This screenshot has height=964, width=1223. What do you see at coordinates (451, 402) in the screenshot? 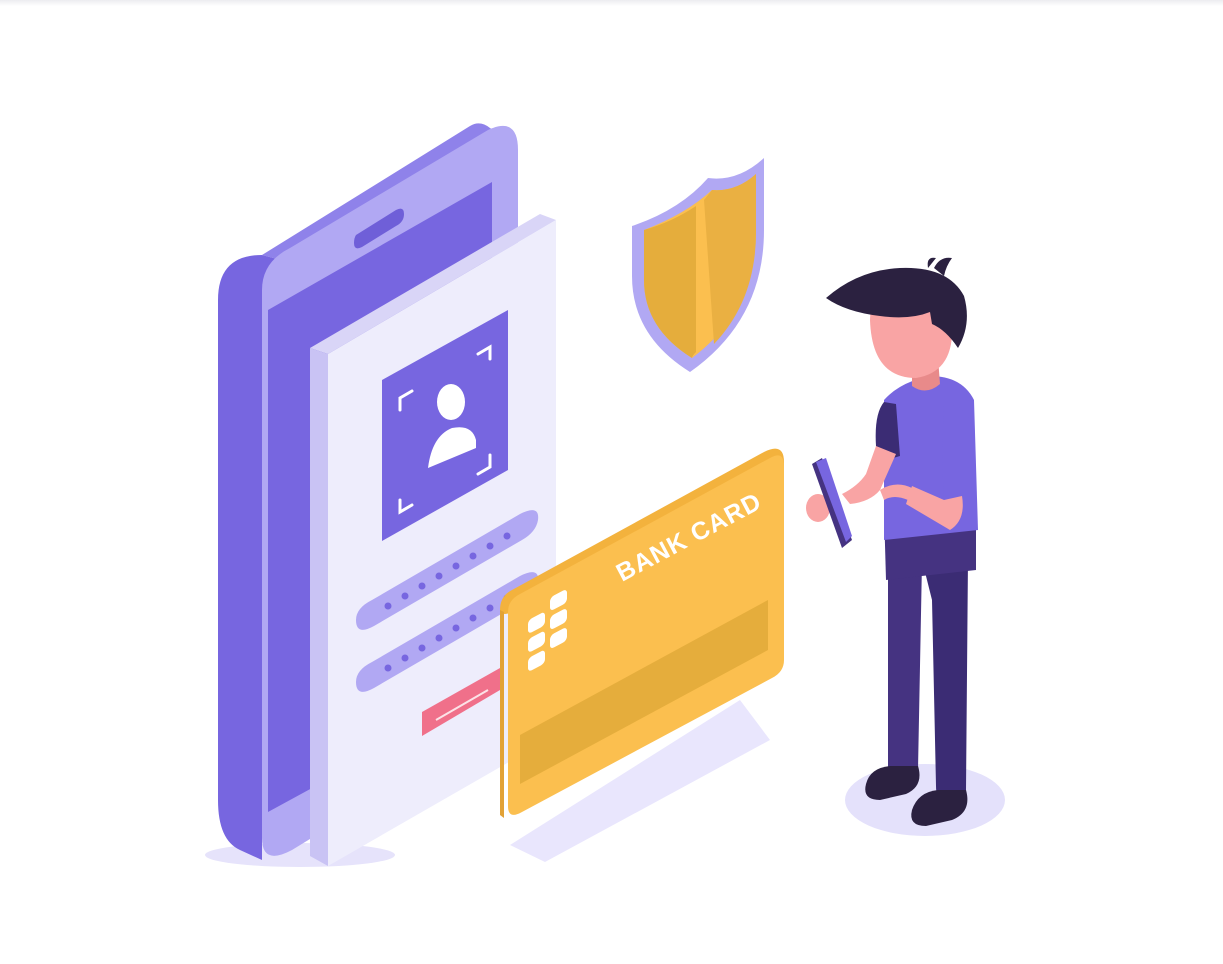
I see `avatar-head` at bounding box center [451, 402].